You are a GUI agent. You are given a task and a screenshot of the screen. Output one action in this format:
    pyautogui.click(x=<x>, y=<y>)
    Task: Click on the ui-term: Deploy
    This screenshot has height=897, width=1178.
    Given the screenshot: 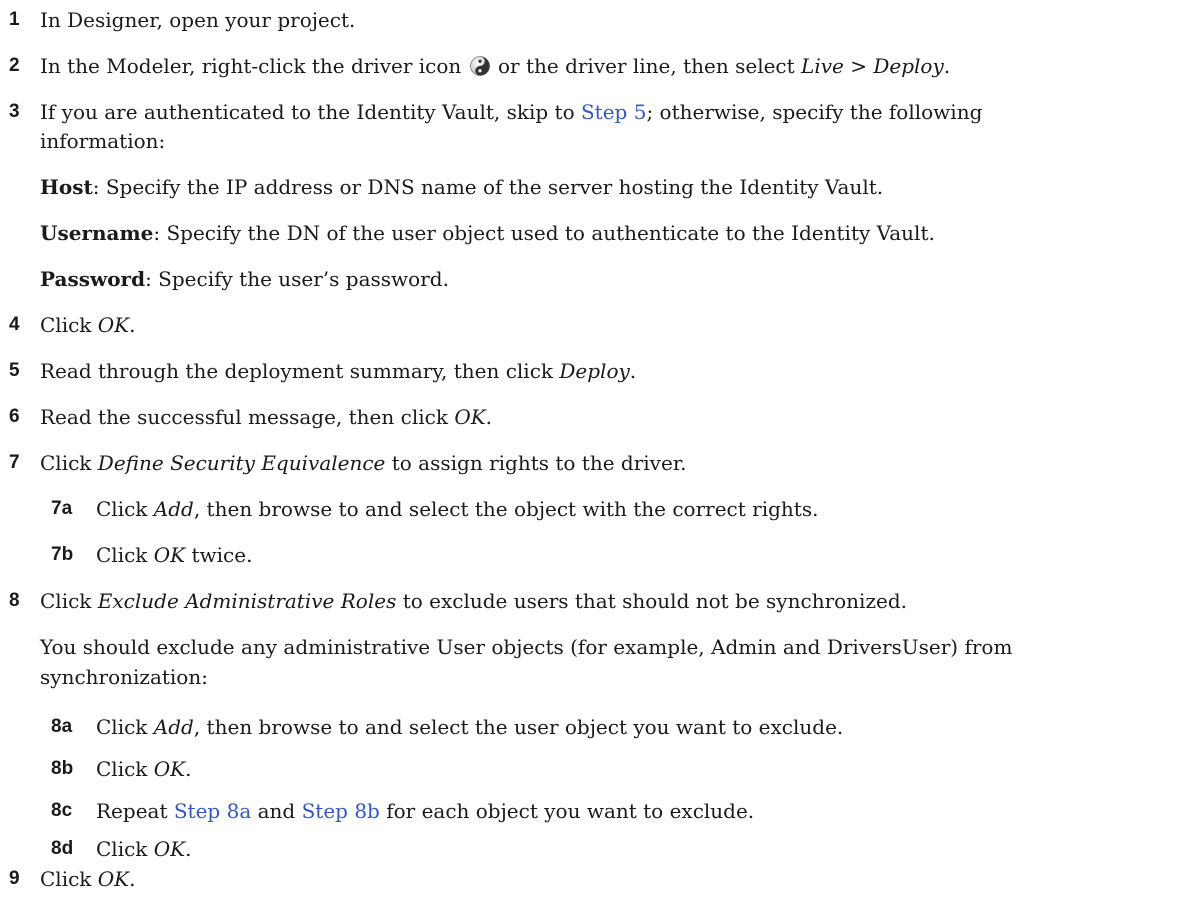 What is the action you would take?
    pyautogui.click(x=594, y=371)
    